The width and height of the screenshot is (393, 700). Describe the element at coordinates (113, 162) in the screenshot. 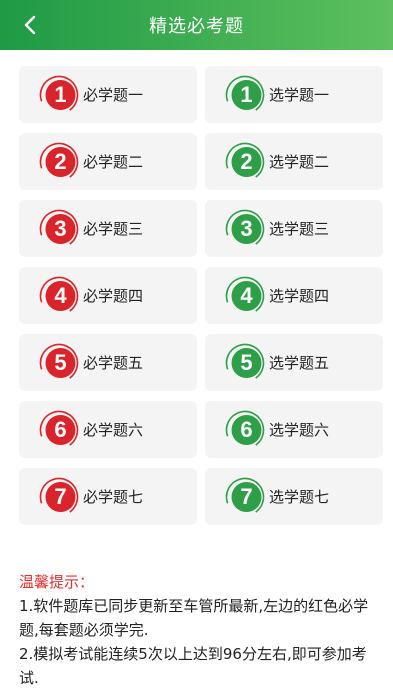

I see `card-label: 必学题二` at that location.